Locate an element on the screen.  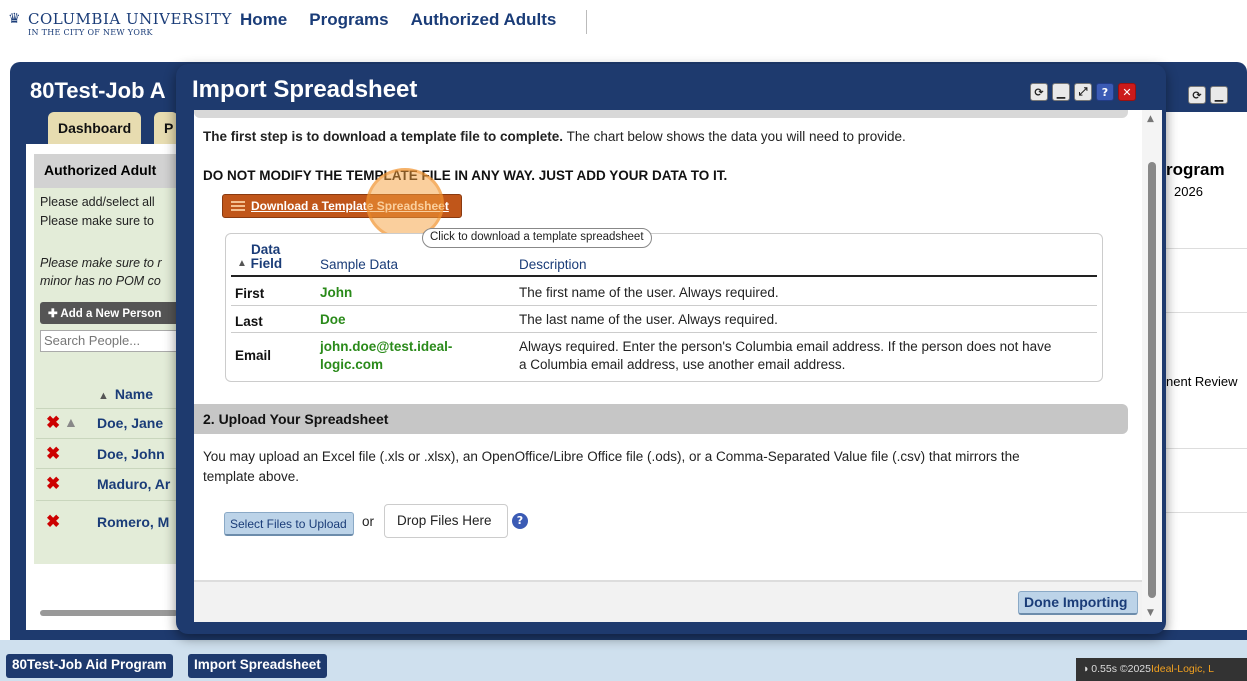
drop-files-zone: Drop Files Here is located at coordinates (446, 521).